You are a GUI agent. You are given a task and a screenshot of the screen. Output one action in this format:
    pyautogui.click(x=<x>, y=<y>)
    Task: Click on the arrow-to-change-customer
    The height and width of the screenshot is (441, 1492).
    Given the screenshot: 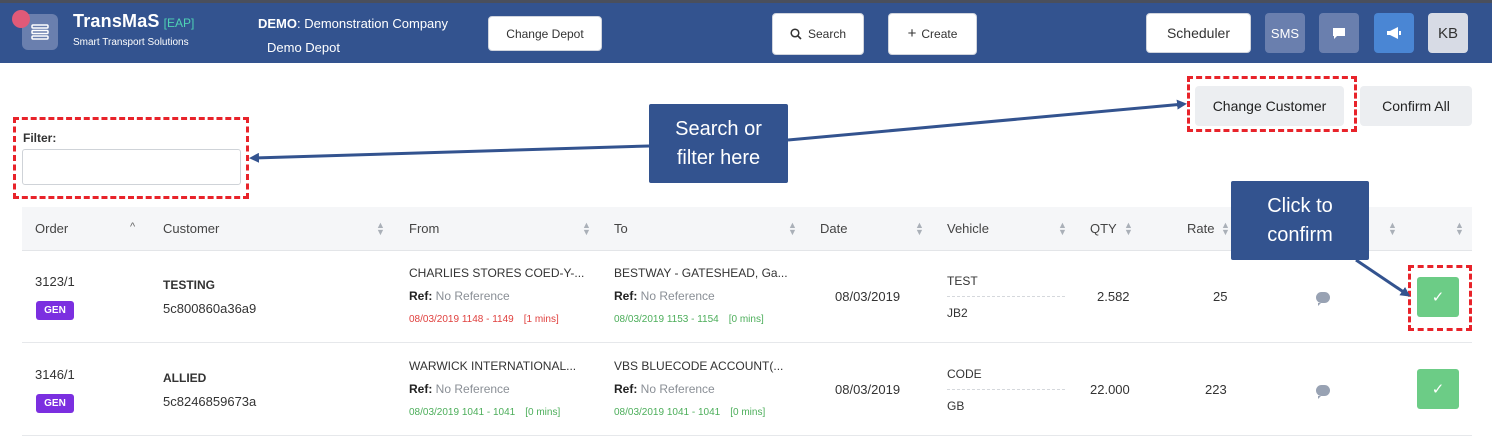 What is the action you would take?
    pyautogui.click(x=987, y=120)
    